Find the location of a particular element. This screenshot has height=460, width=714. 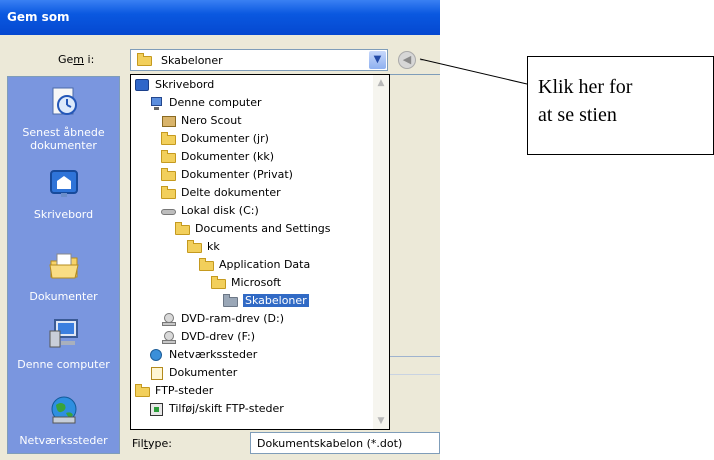

place-desktop: Skrivebord is located at coordinates (63, 194).